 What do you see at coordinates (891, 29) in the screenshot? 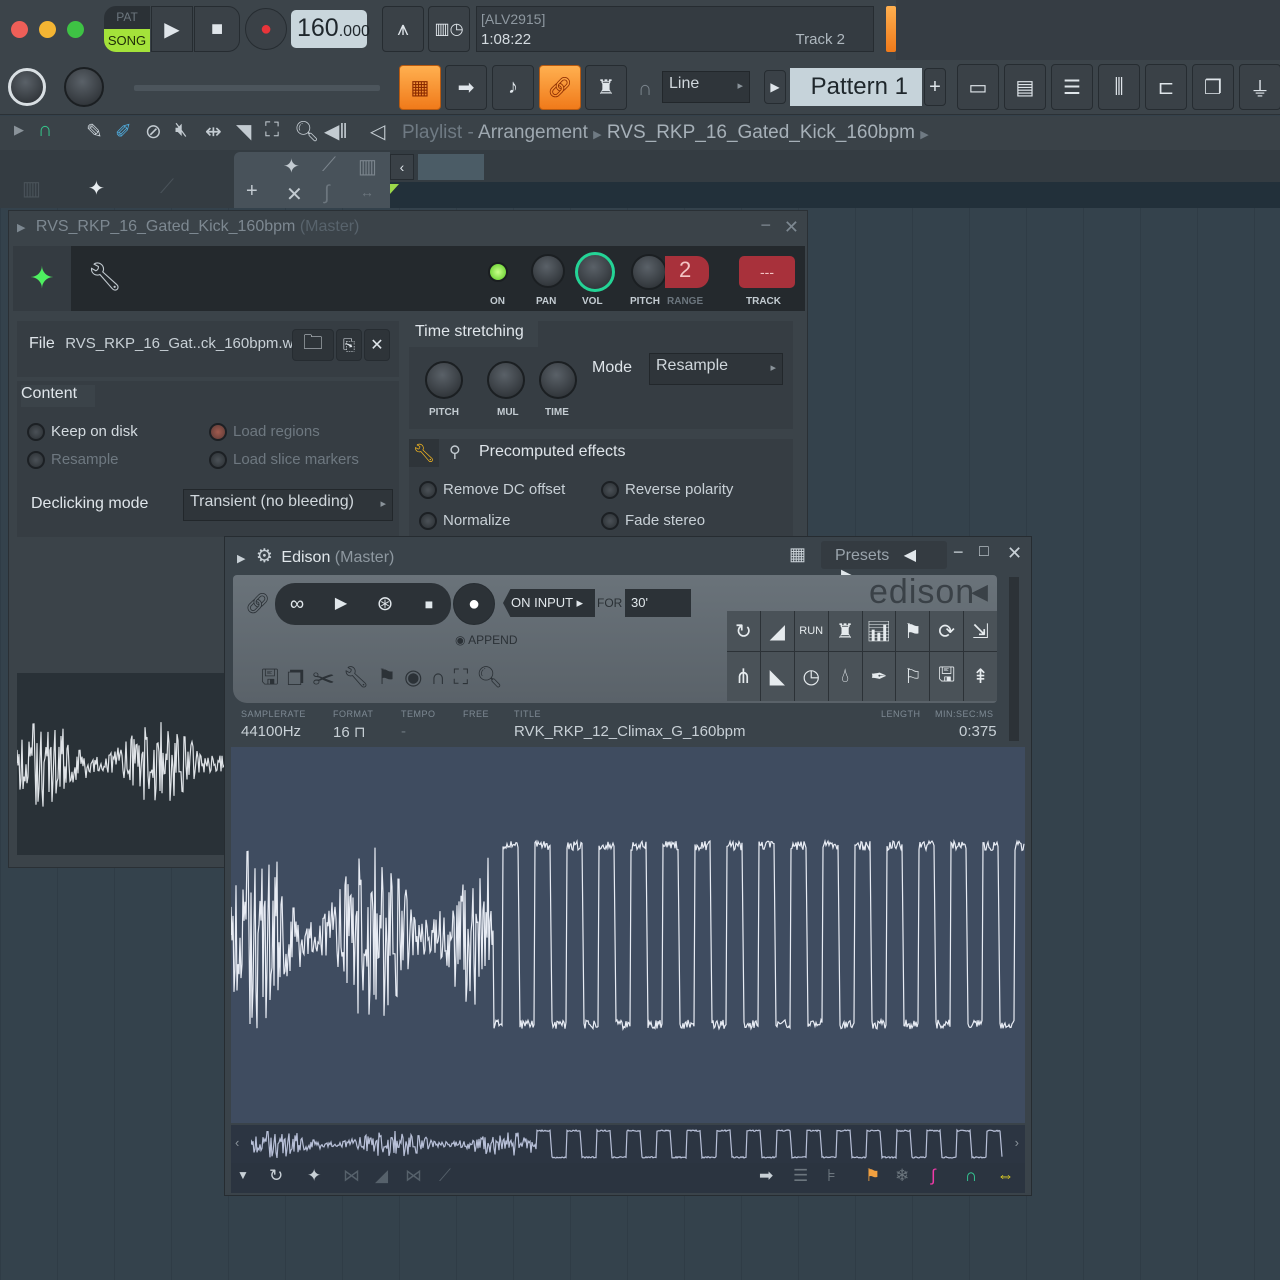
I see `mixer-peak-button` at bounding box center [891, 29].